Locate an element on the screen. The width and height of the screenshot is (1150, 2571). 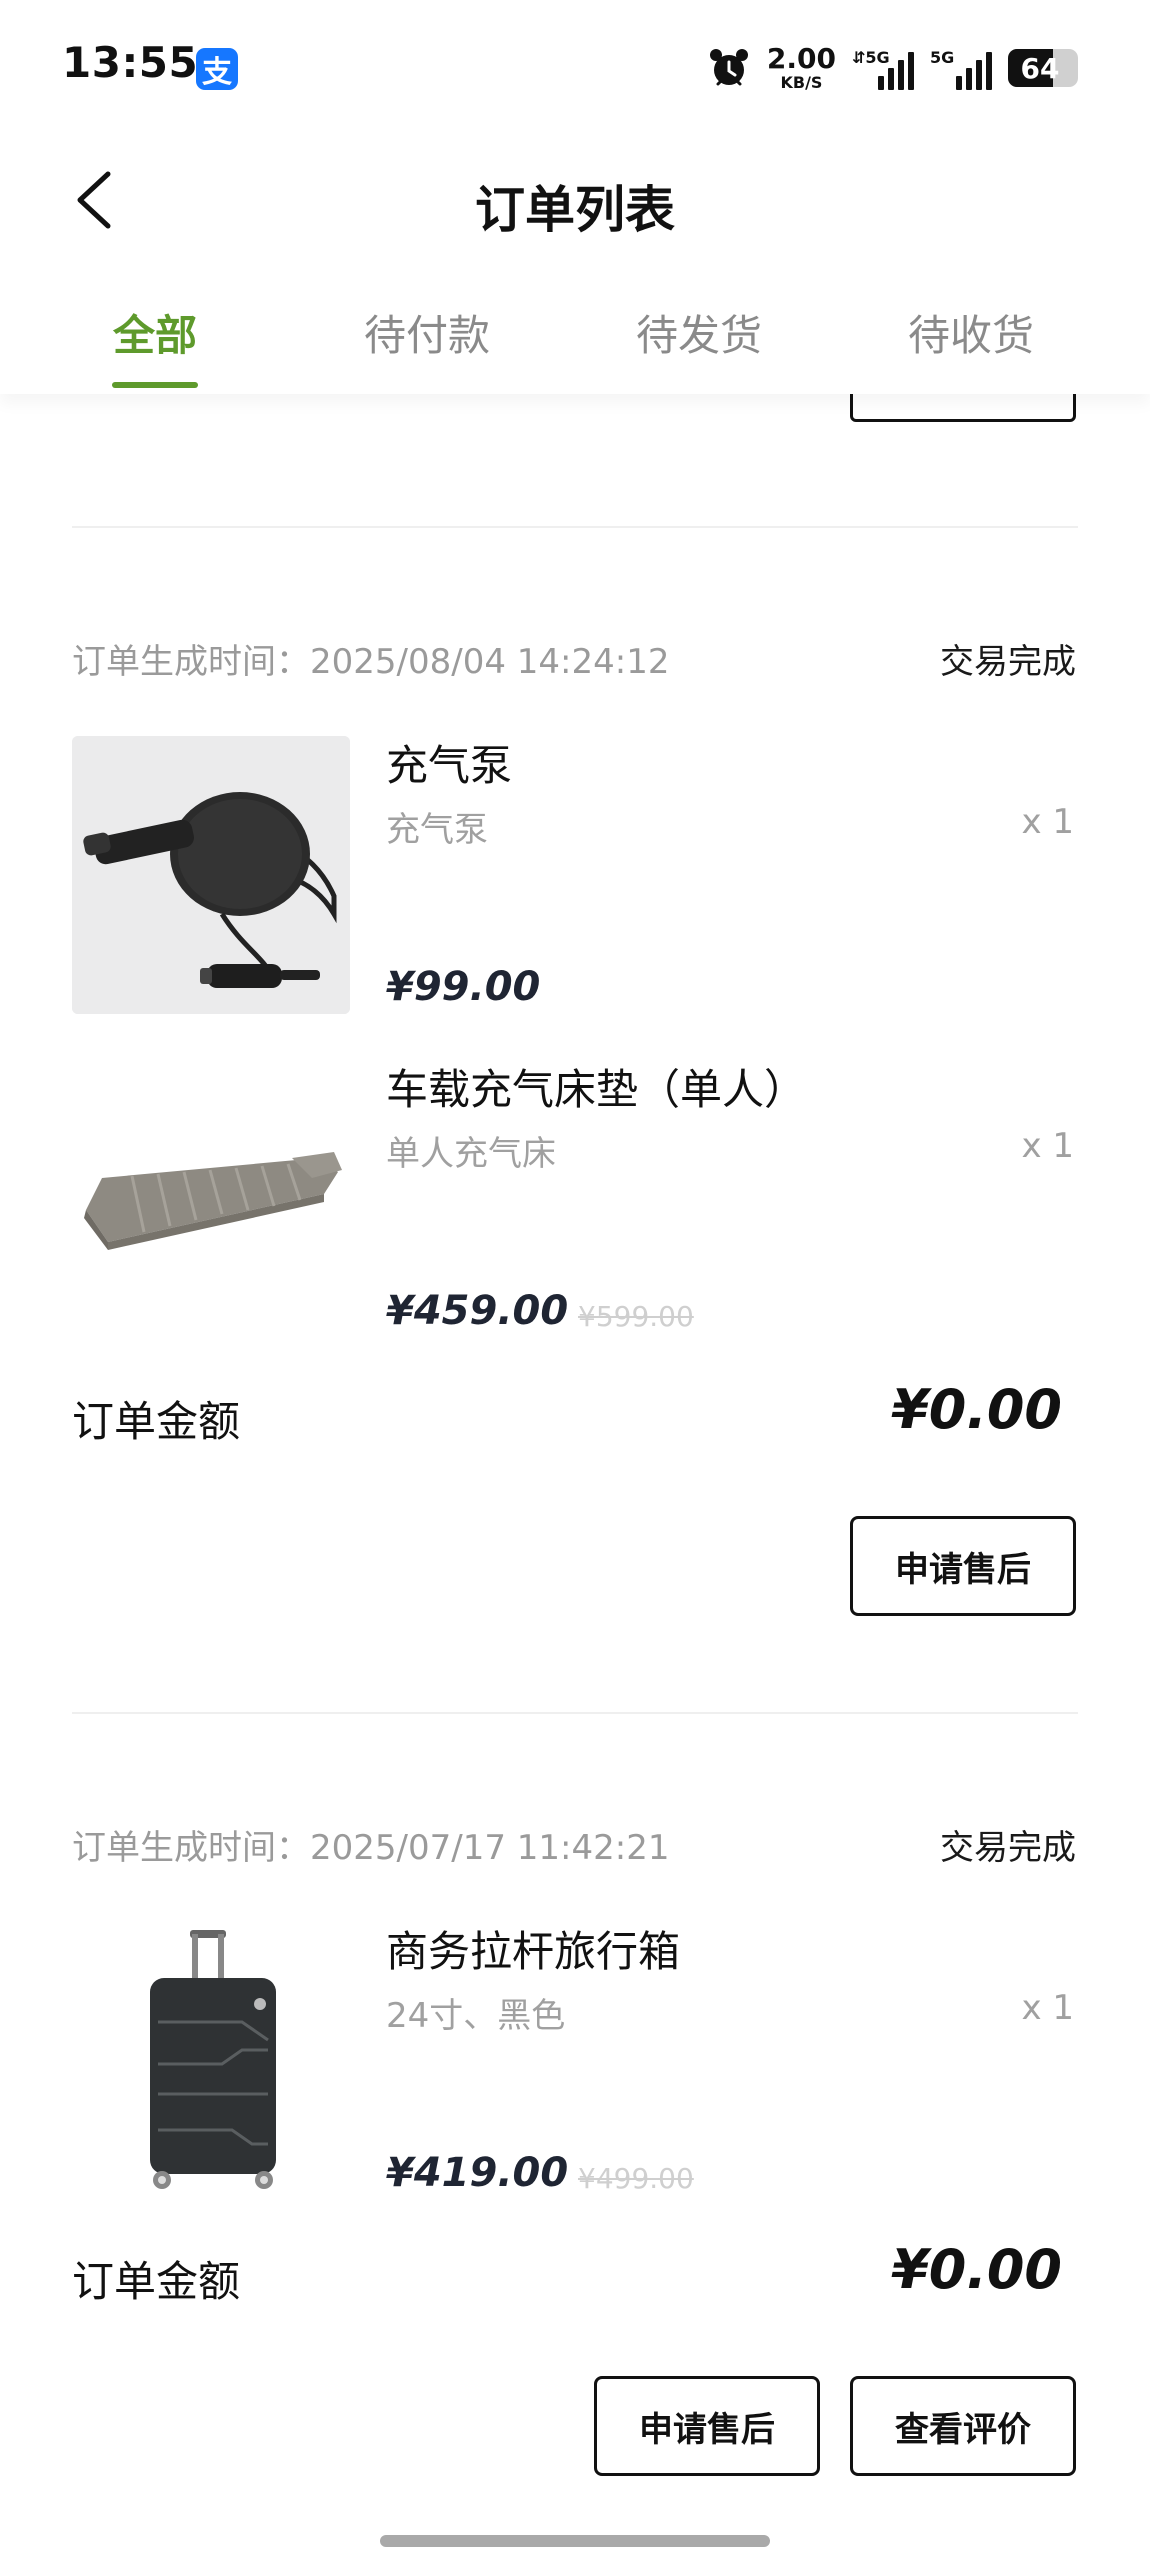
network-speed: 2.00 KB/S is located at coordinates (801, 67).